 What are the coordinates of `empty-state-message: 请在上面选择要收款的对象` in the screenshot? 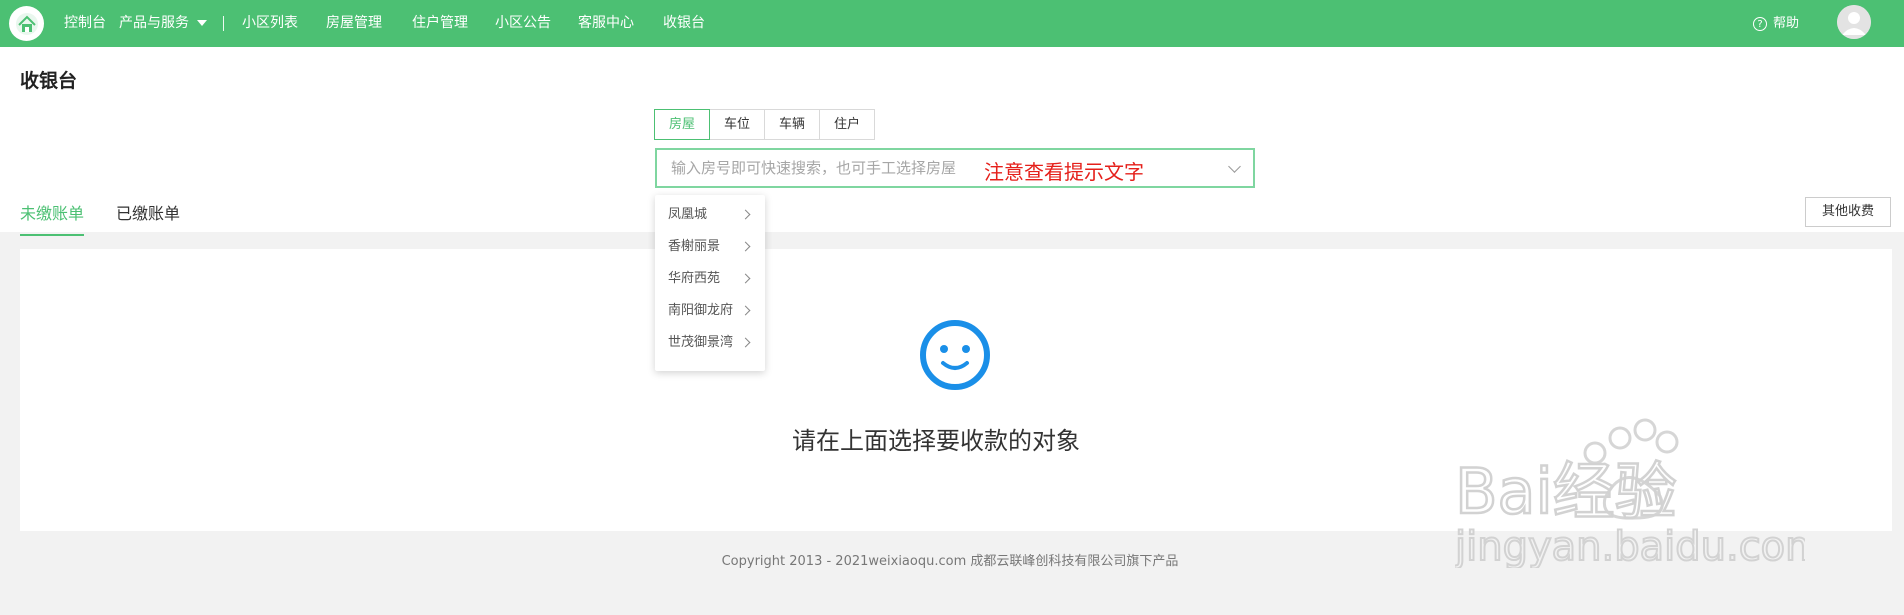 It's located at (936, 441).